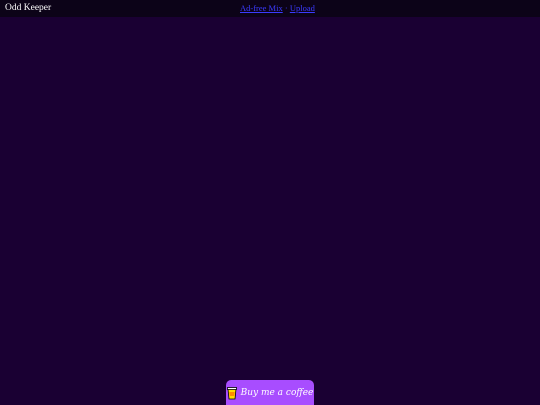  I want to click on top-nav: Ad-free Mix · Upload, so click(277, 8).